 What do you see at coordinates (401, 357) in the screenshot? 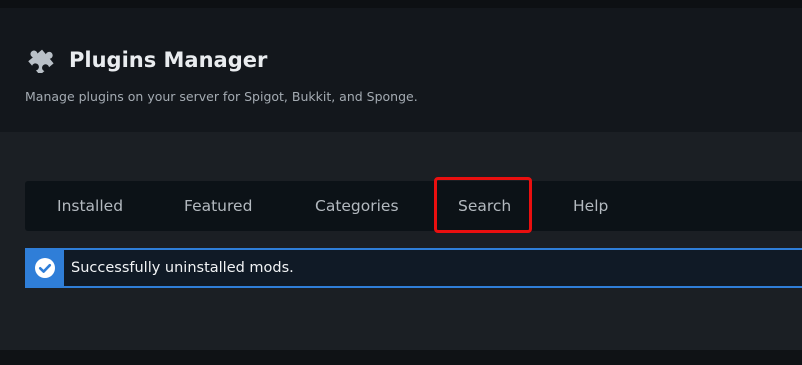
I see `bottom-bar` at bounding box center [401, 357].